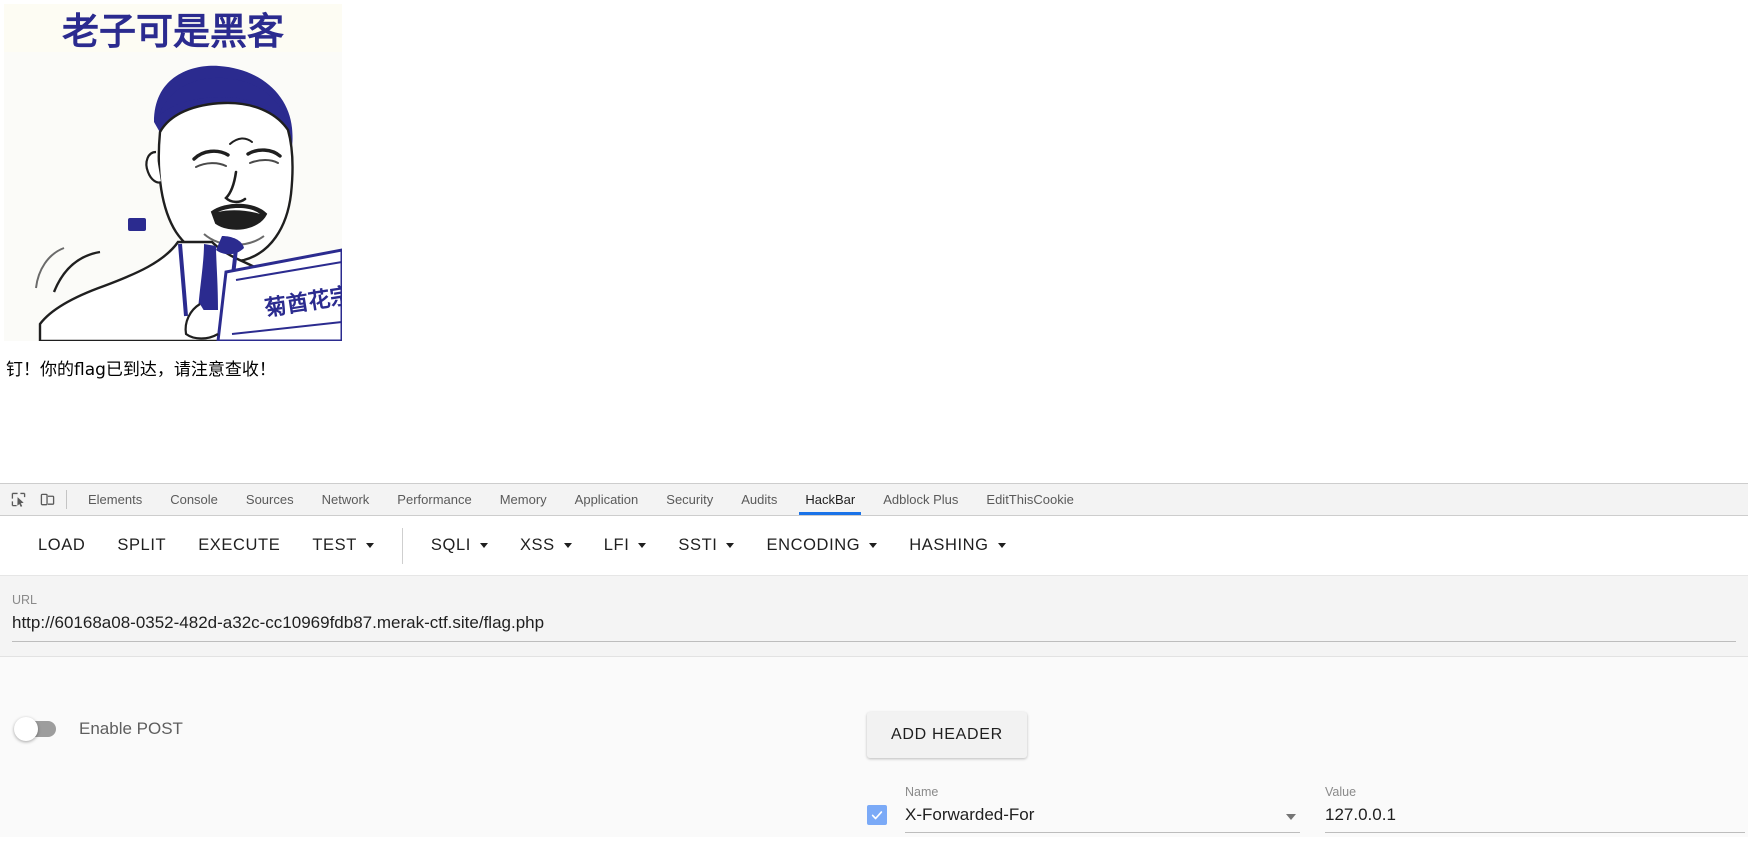 This screenshot has height=851, width=1748. I want to click on menu-test: TEST, so click(343, 546).